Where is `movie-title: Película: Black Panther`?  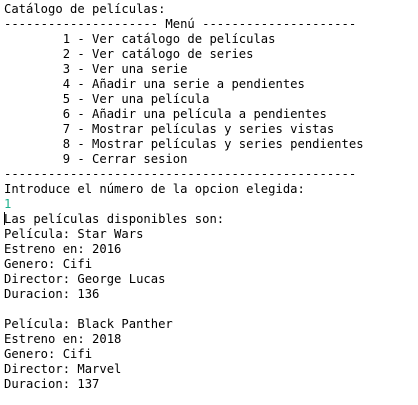
movie-title: Película: Black Panther is located at coordinates (88, 324).